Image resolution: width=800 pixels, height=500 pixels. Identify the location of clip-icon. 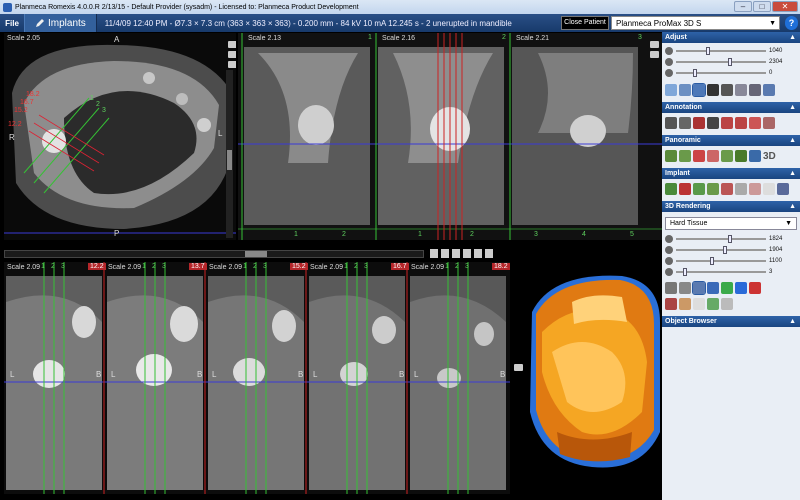
(671, 288).